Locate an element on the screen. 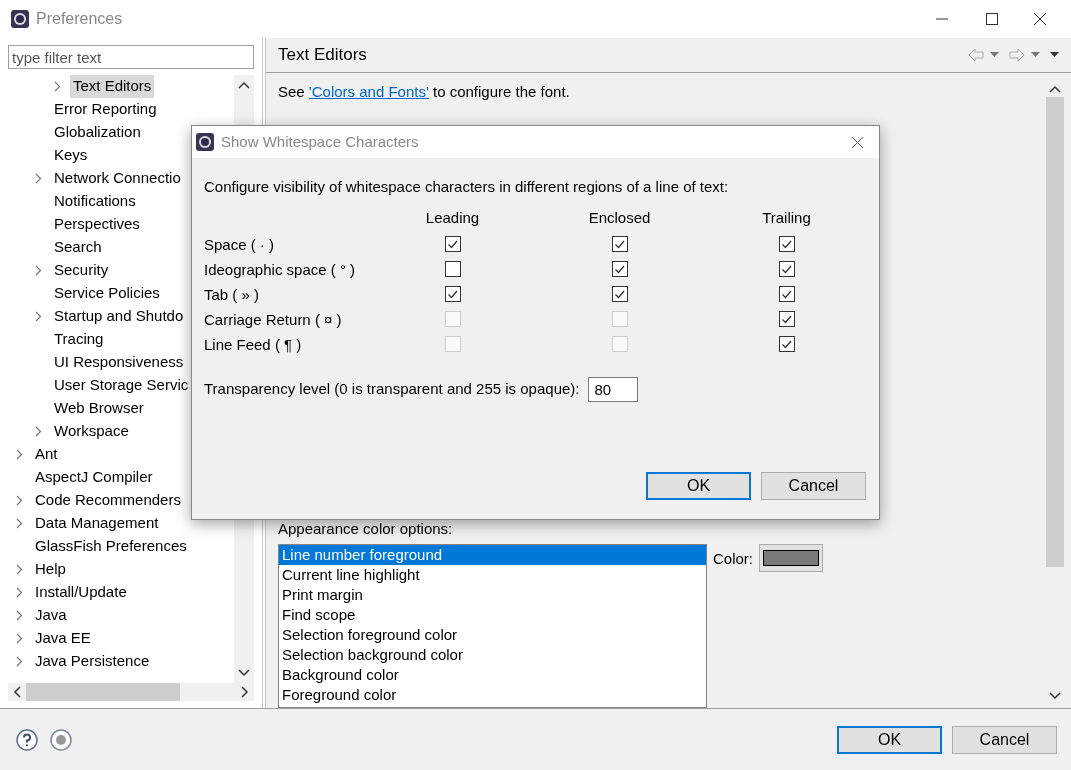 The width and height of the screenshot is (1071, 770). tree-item: Java Persistence is located at coordinates (92, 661).